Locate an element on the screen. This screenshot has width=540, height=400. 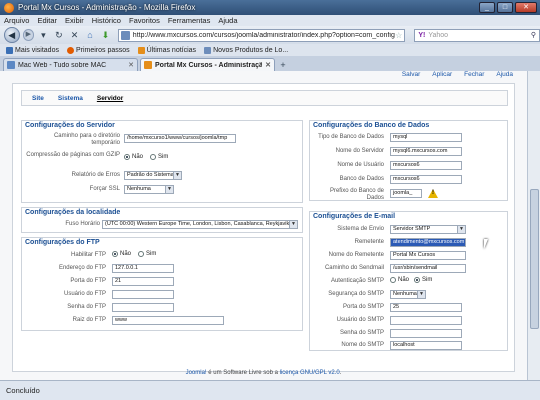
config-subnav: Site Sistema Servidor is located at coordinates (264, 98).